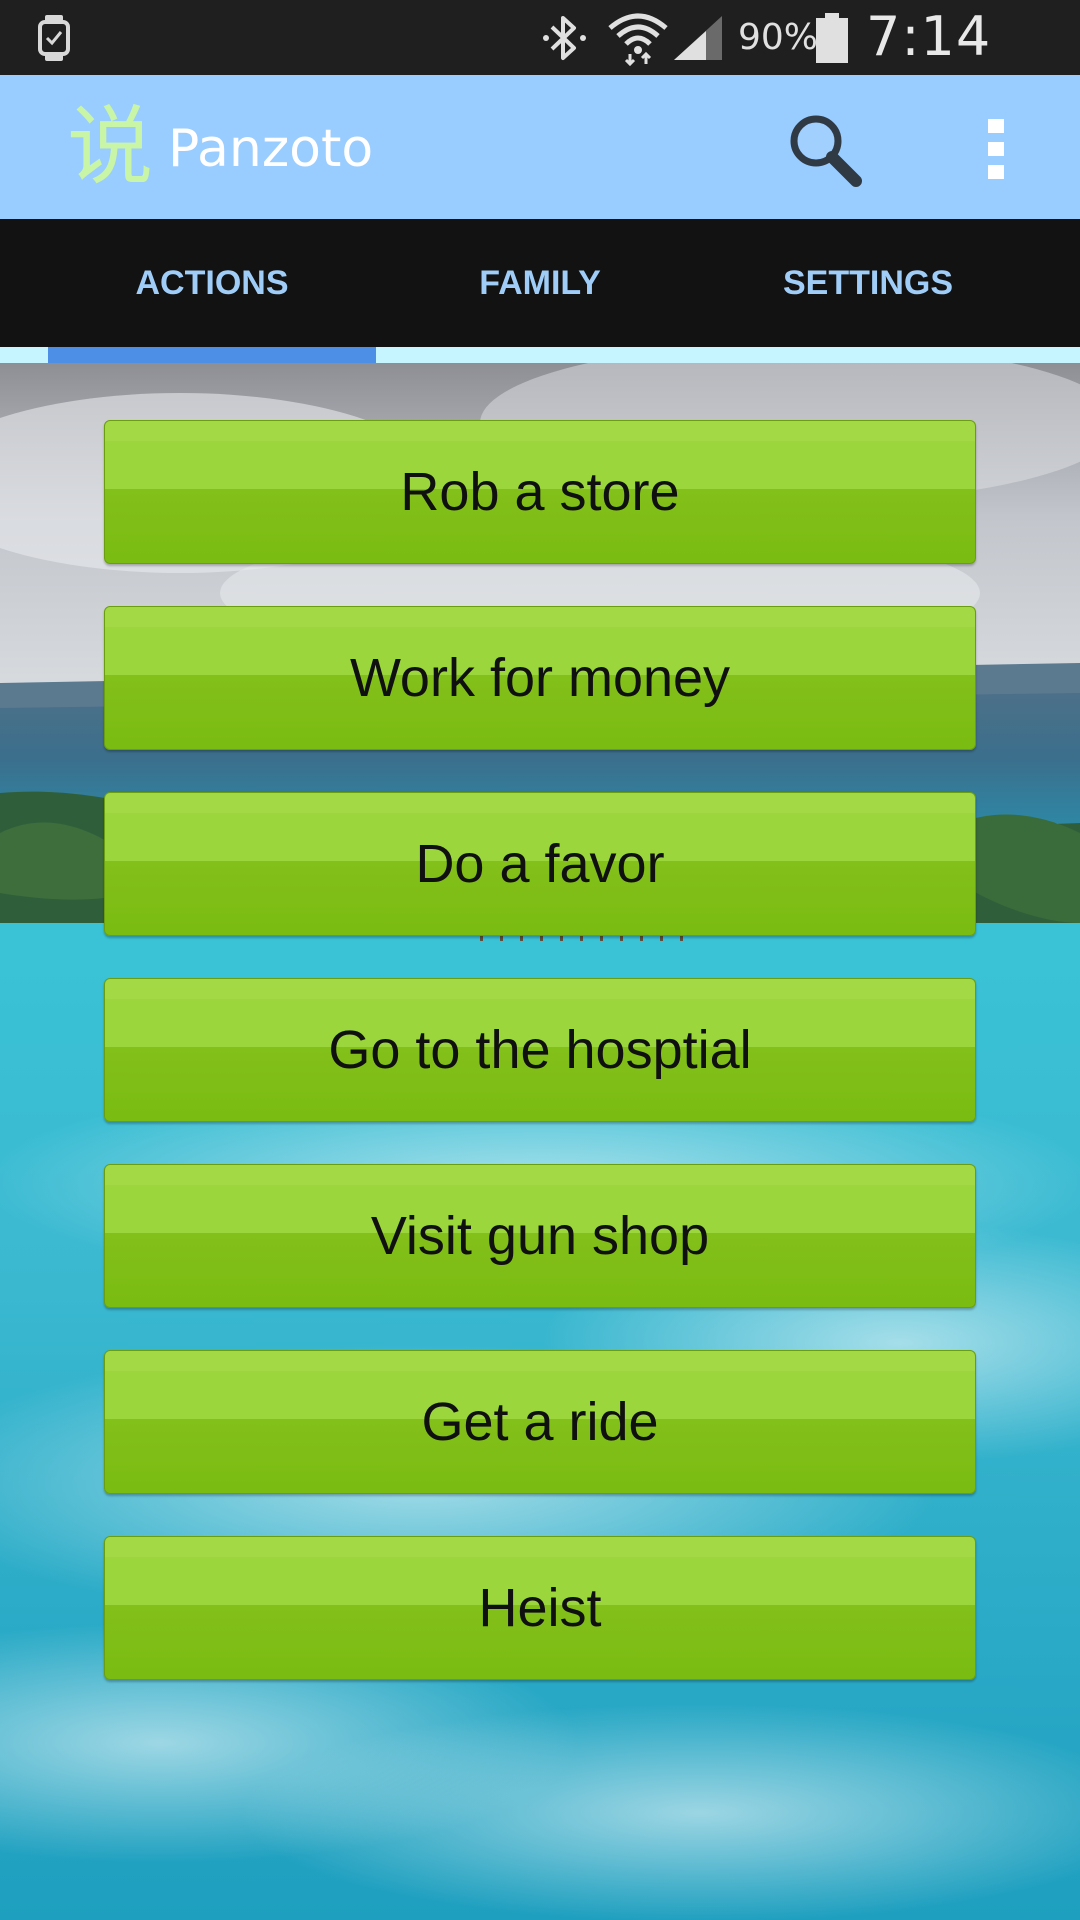 Image resolution: width=1080 pixels, height=1920 pixels. What do you see at coordinates (638, 39) in the screenshot?
I see `wifi-icon` at bounding box center [638, 39].